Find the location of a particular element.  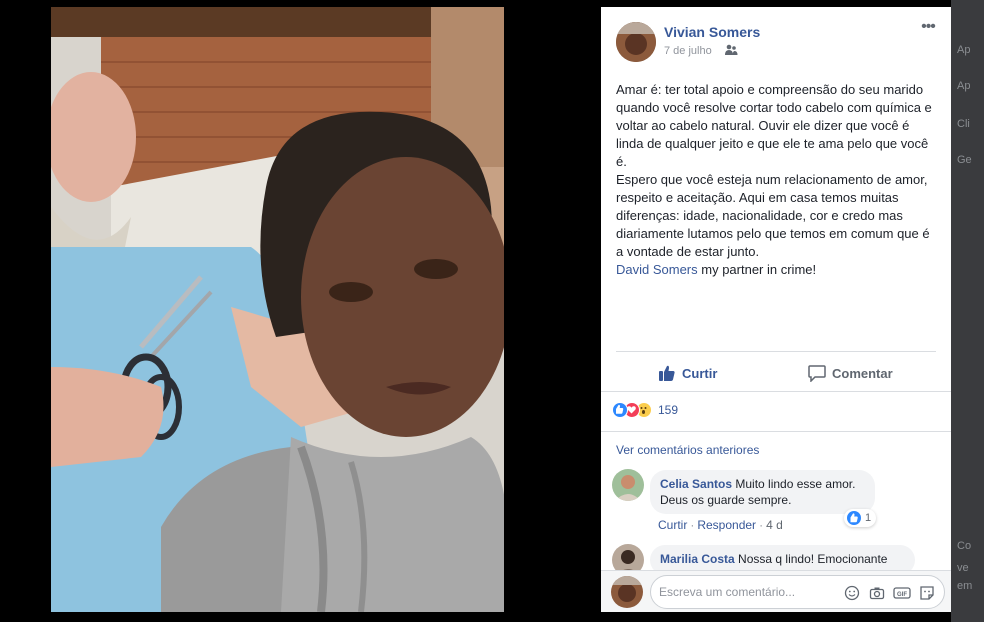

bg-stub-3: Ge is located at coordinates (964, 160).